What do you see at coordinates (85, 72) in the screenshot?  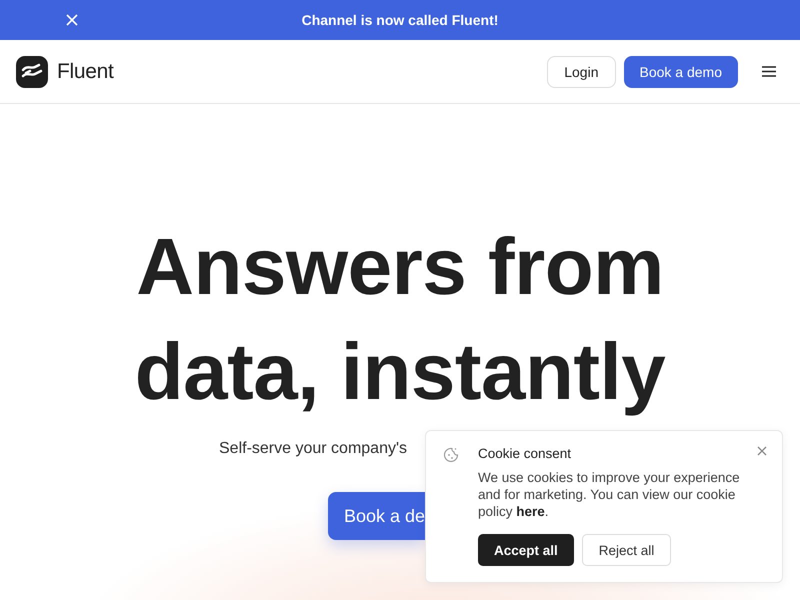 I see `brand-name: Fluent` at bounding box center [85, 72].